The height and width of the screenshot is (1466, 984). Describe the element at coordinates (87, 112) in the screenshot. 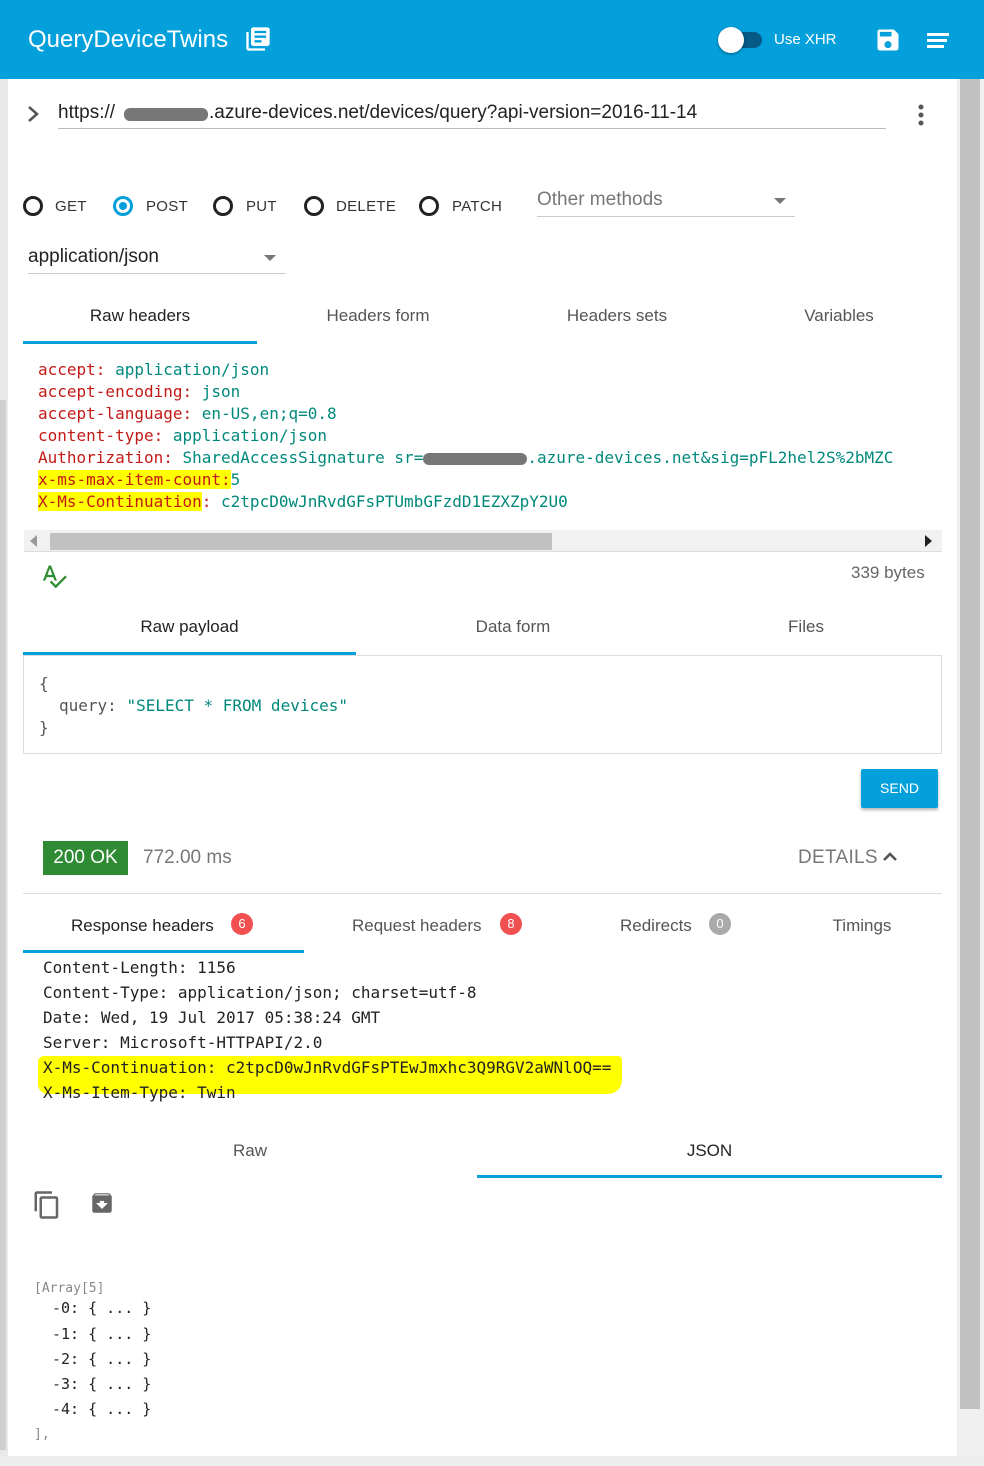

I see `url-prefix: https://` at that location.